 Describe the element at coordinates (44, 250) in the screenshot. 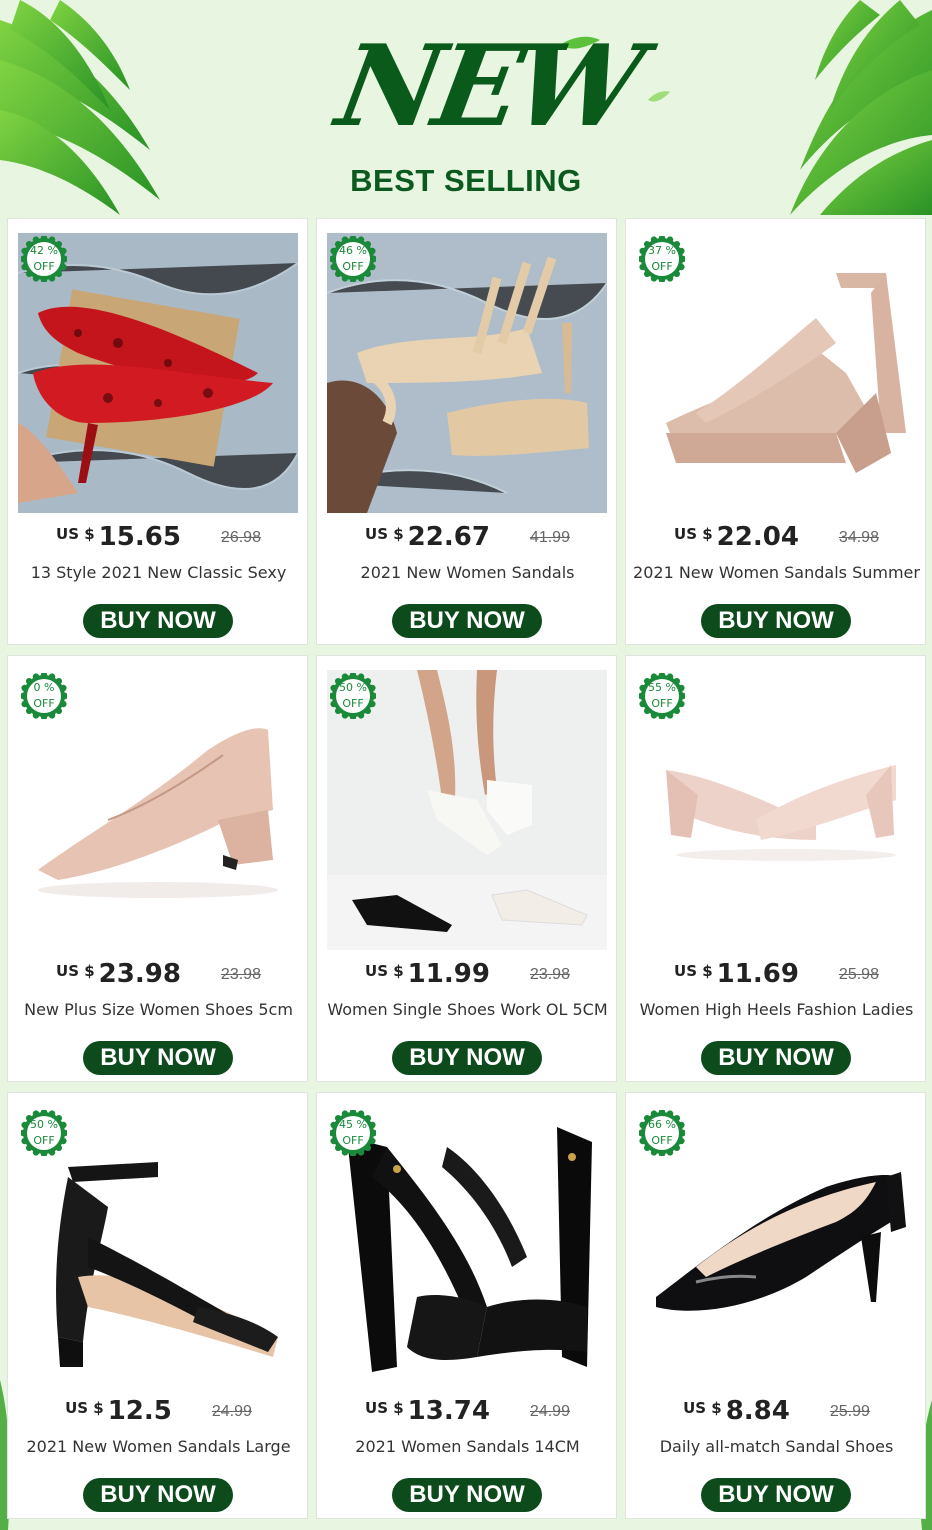

I see `discount-percent: 42 %` at that location.